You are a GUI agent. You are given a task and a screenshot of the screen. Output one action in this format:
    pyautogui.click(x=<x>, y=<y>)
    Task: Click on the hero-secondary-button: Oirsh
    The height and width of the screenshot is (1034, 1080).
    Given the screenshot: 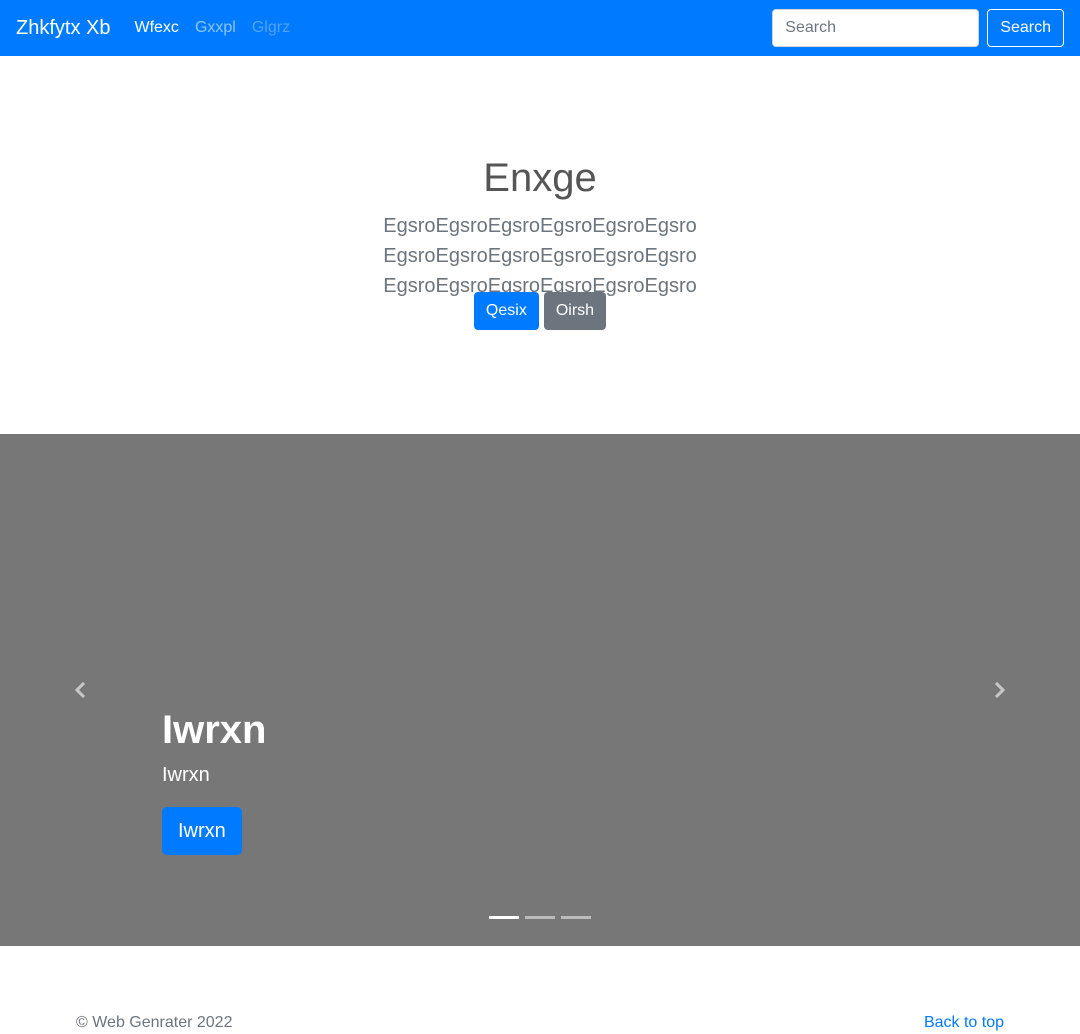 What is the action you would take?
    pyautogui.click(x=575, y=311)
    